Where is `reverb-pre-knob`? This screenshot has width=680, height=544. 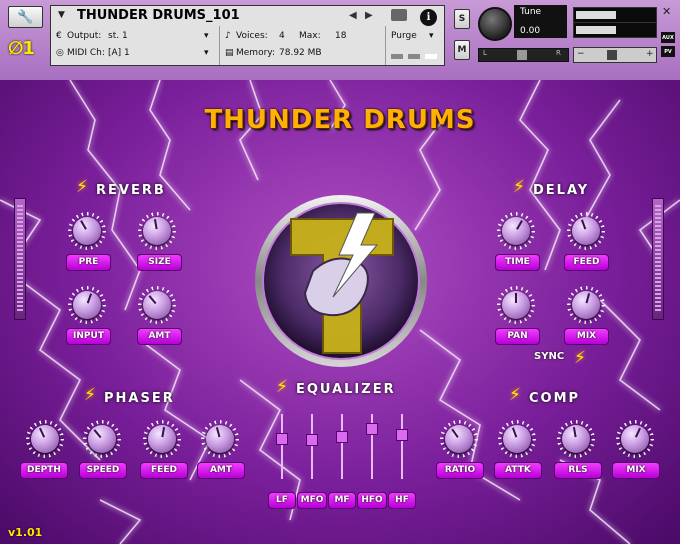
reverb-pre-knob is located at coordinates (87, 231).